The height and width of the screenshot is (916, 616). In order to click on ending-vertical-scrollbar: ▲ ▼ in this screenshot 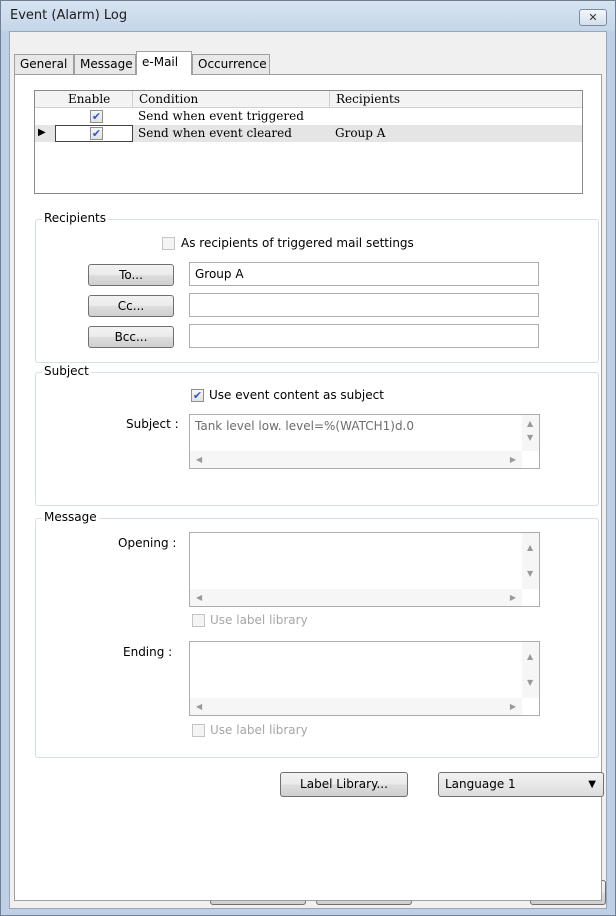, I will do `click(530, 670)`.